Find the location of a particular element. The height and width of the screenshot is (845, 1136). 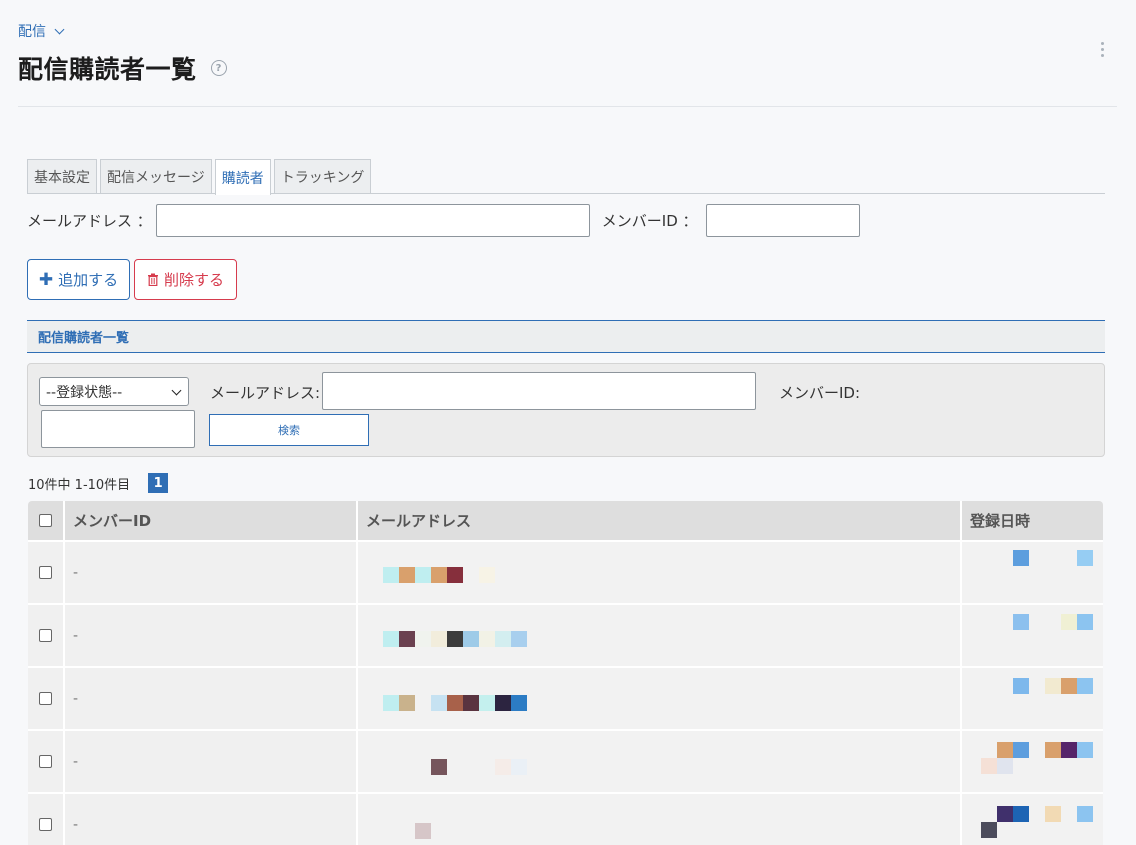

title-row: 配信購読者一覧 ? is located at coordinates (122, 68).